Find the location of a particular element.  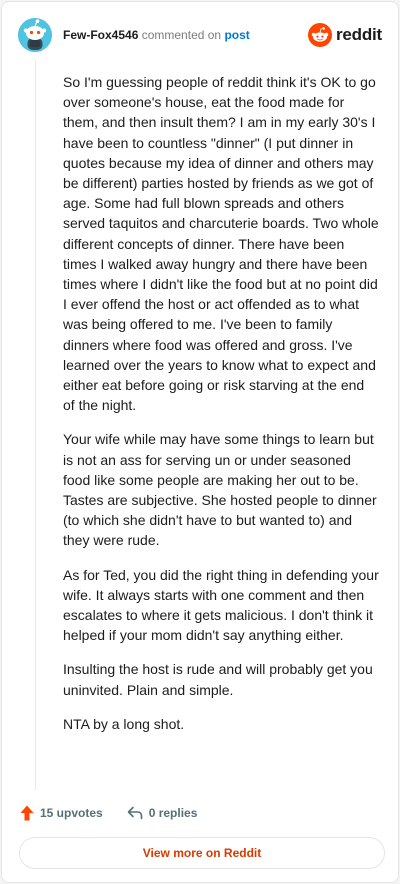

reddit-logo: reddit is located at coordinates (344, 35).